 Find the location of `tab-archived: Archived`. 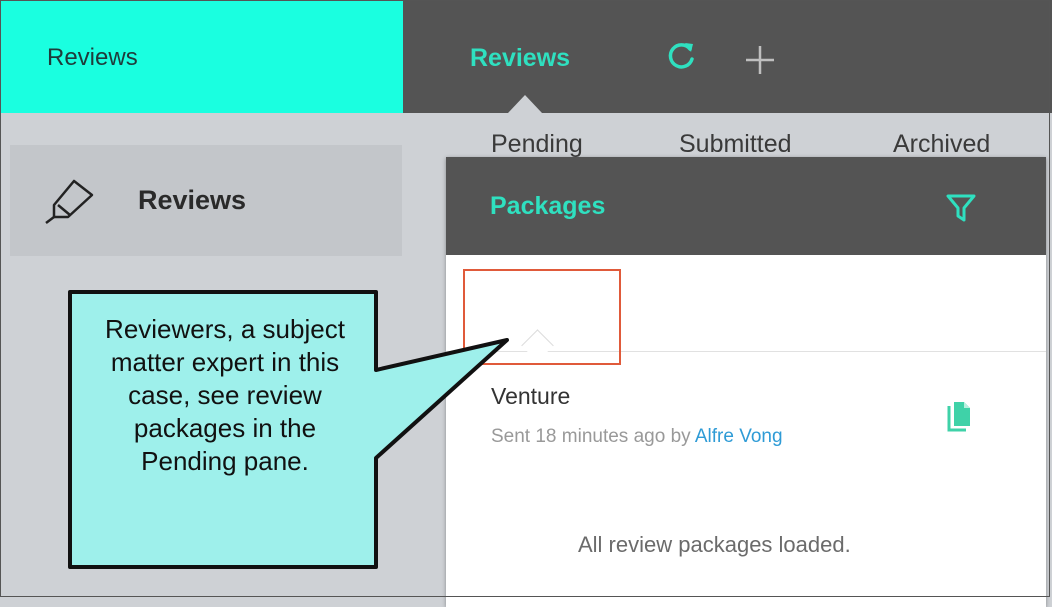

tab-archived: Archived is located at coordinates (941, 144).